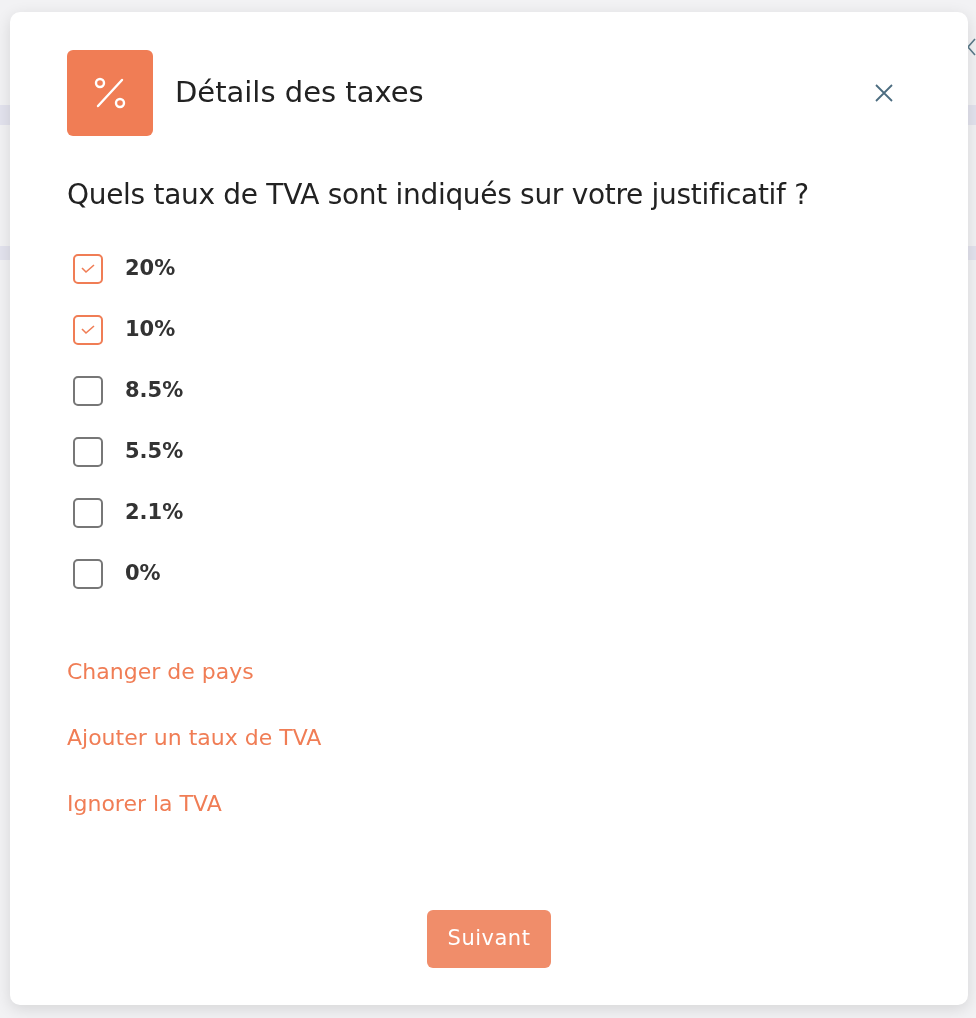 This screenshot has width=976, height=1018. Describe the element at coordinates (160, 671) in the screenshot. I see `action-link: Changer de pays` at that location.